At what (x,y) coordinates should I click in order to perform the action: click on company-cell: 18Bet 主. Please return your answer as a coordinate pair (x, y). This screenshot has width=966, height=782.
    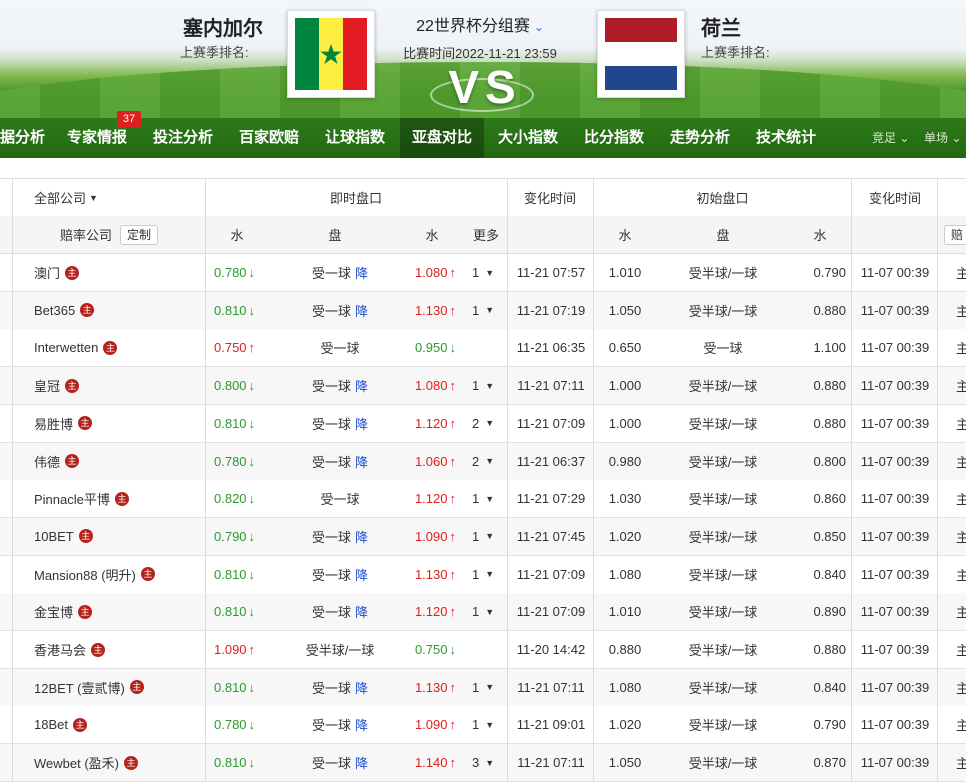
    Looking at the image, I should click on (119, 724).